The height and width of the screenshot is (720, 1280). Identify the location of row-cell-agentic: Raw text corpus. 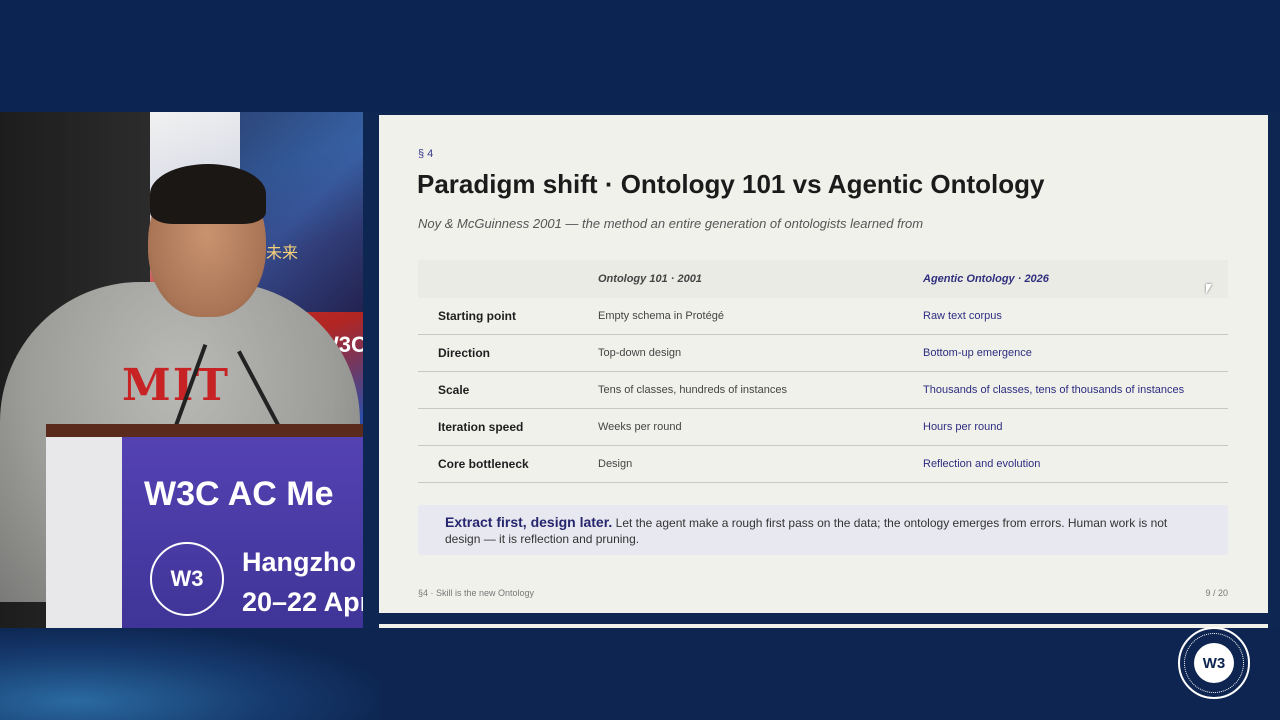
(962, 316).